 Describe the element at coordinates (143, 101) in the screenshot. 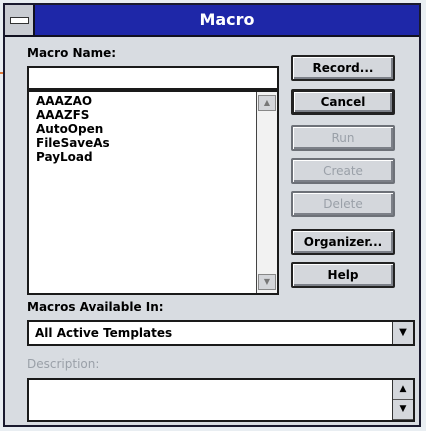

I see `list-item: AAAZAO` at that location.